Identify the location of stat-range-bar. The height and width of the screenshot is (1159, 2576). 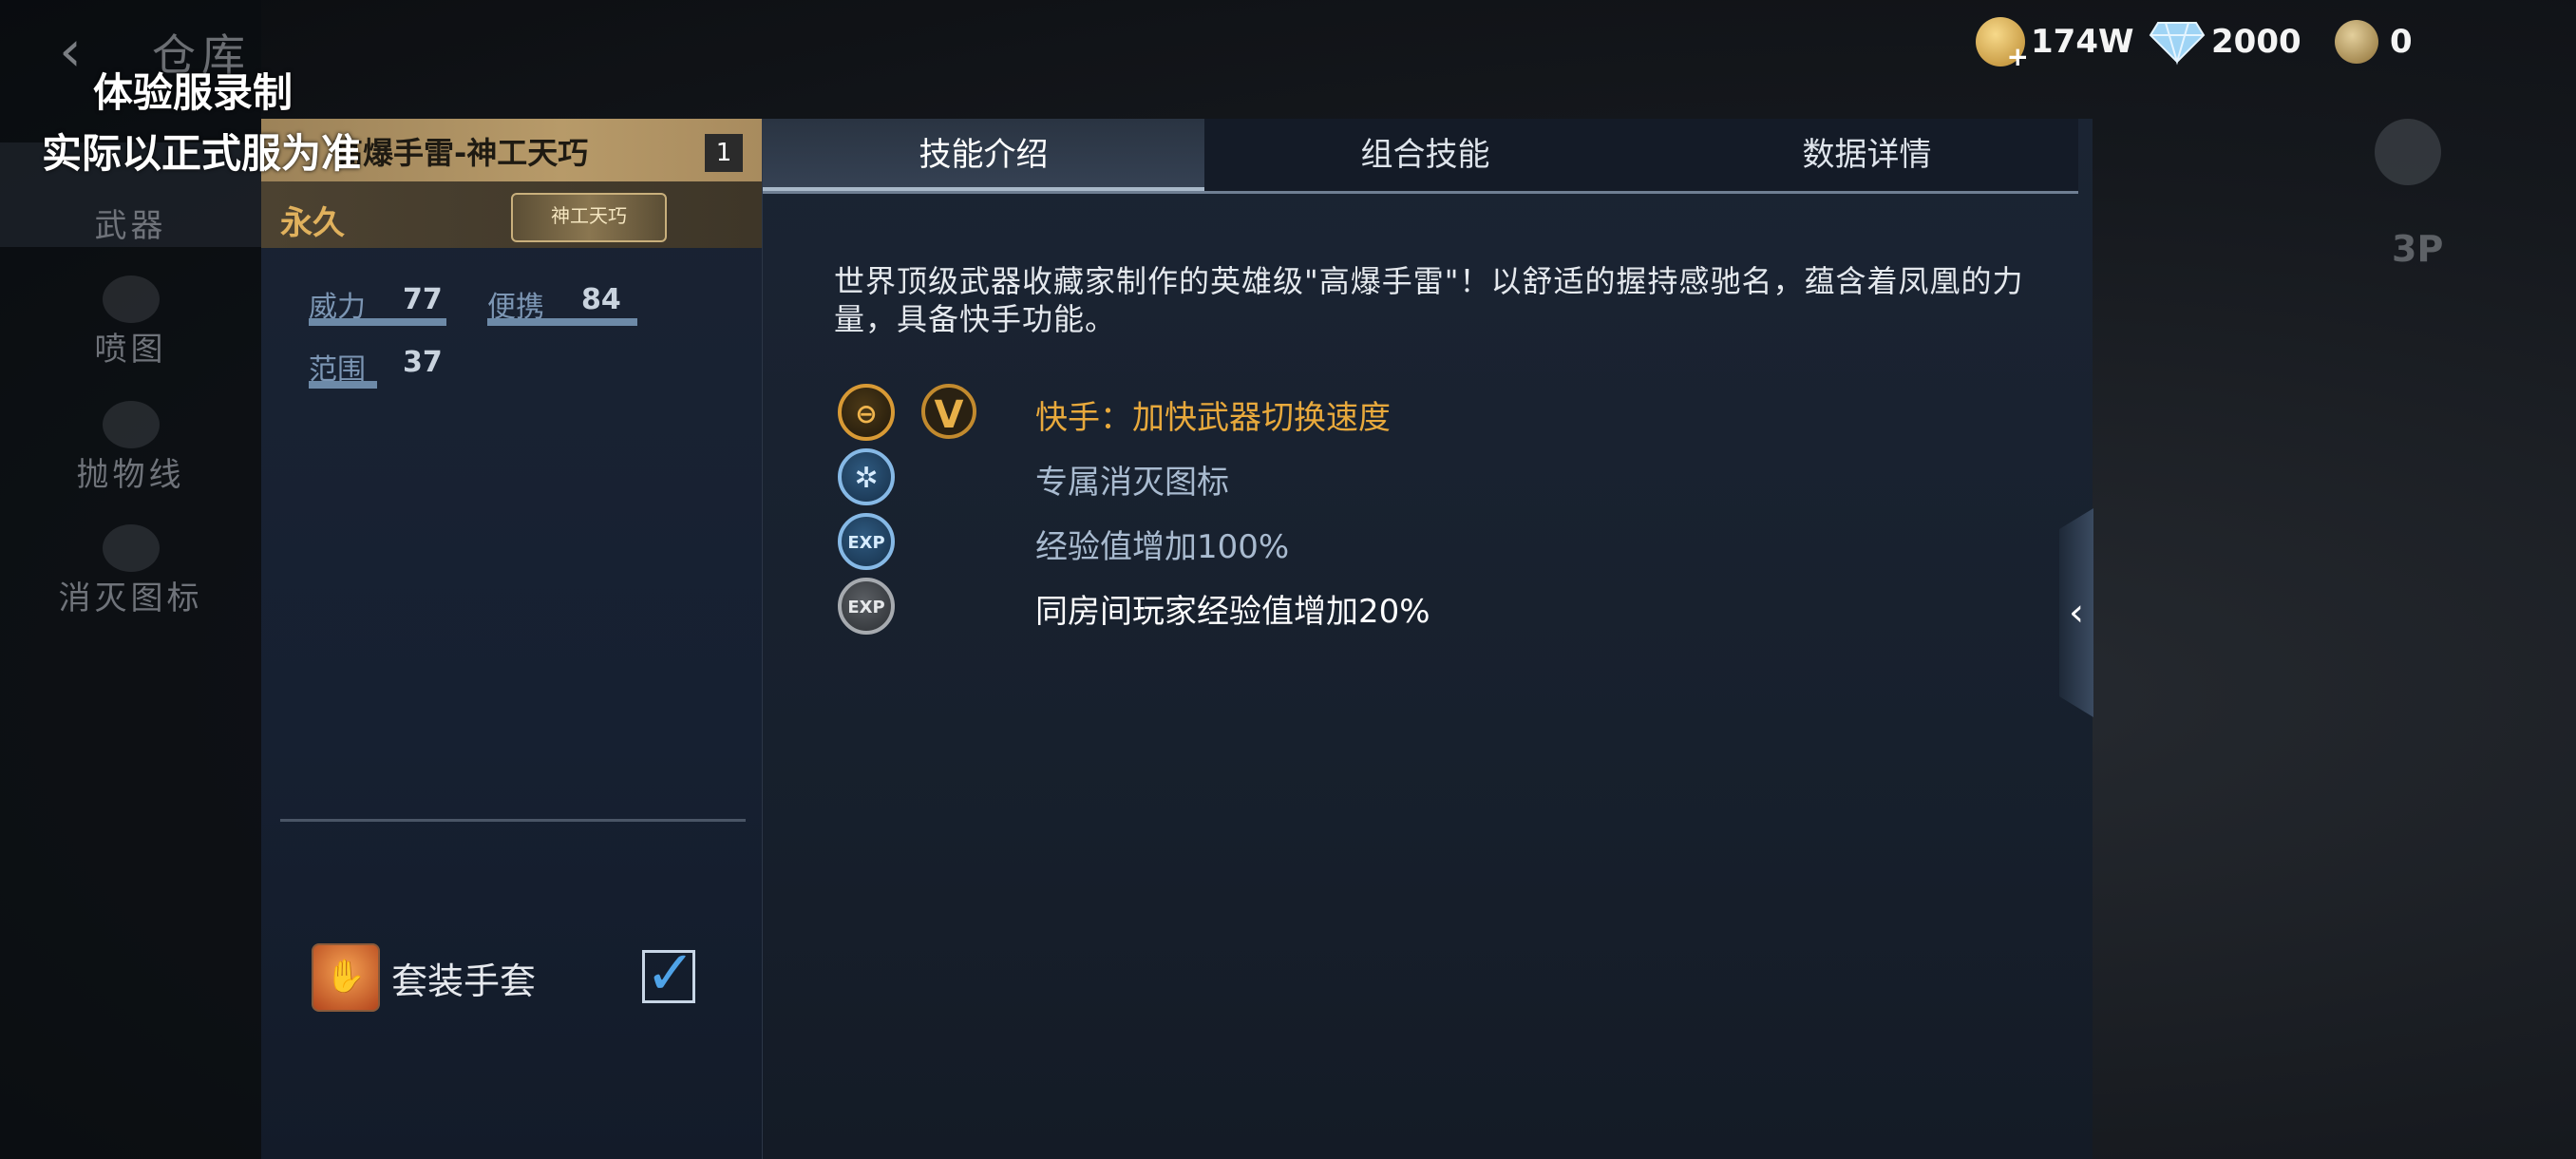
(343, 385).